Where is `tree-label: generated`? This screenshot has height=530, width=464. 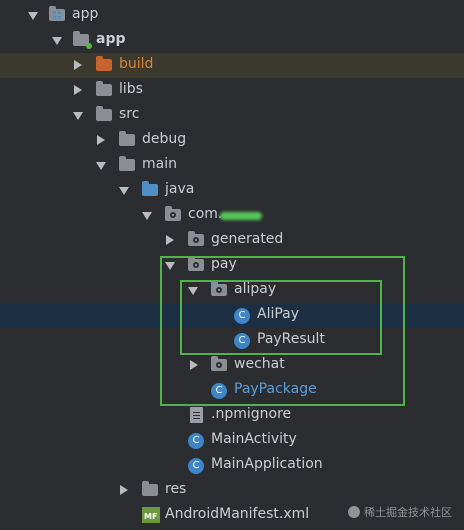
tree-label: generated is located at coordinates (247, 239).